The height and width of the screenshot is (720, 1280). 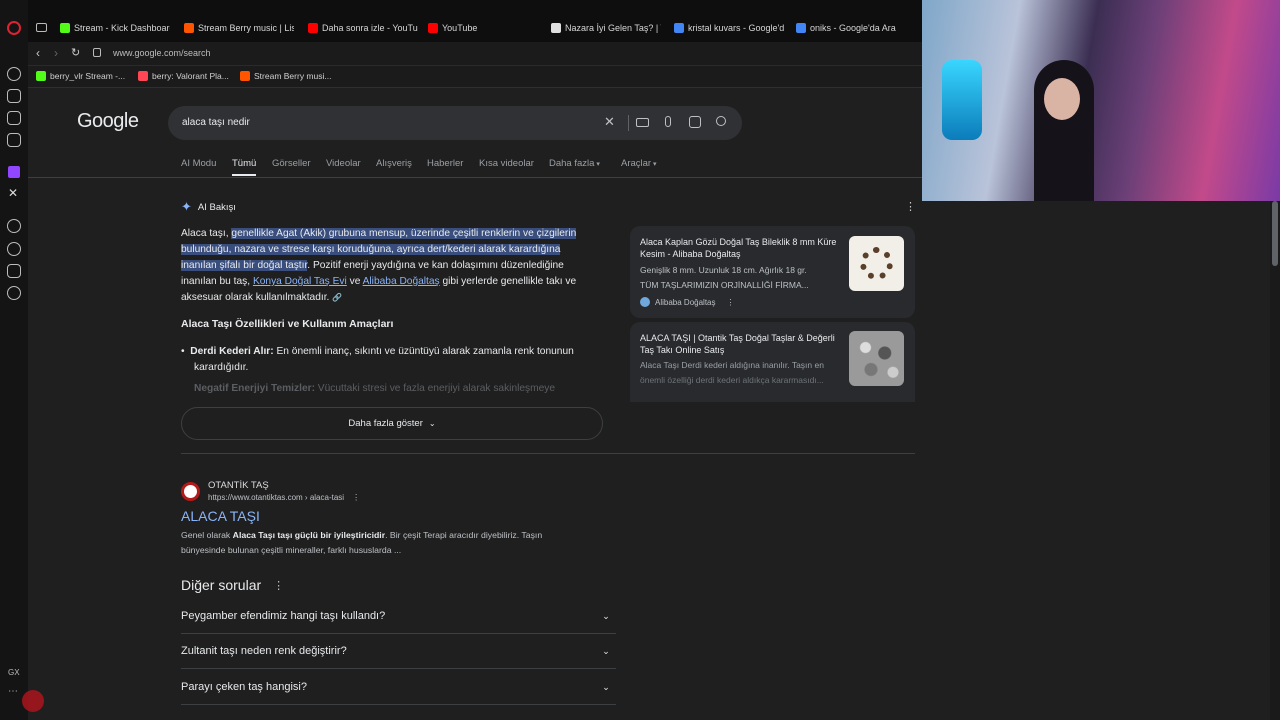 What do you see at coordinates (730, 302) in the screenshot?
I see `card-1-menu-icon: ⋮` at bounding box center [730, 302].